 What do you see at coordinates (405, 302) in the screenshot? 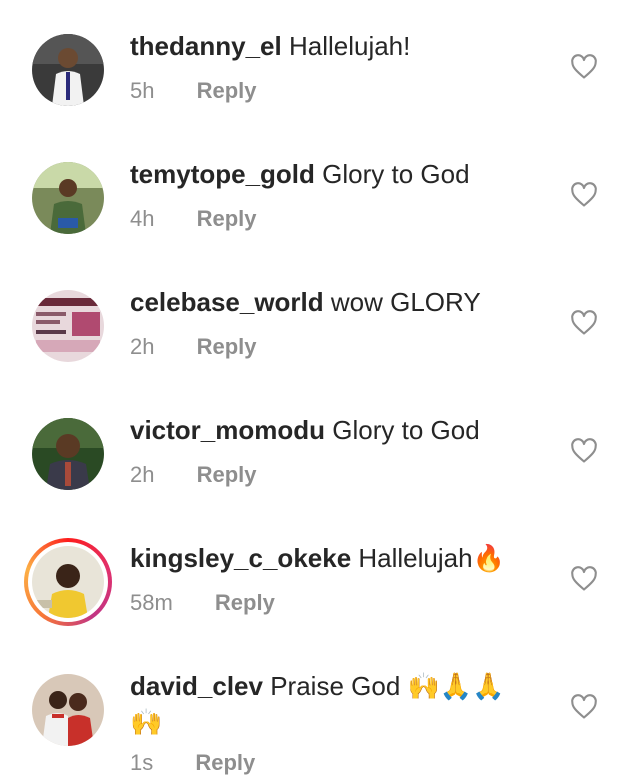
I see `comment-body: wow GLORY` at bounding box center [405, 302].